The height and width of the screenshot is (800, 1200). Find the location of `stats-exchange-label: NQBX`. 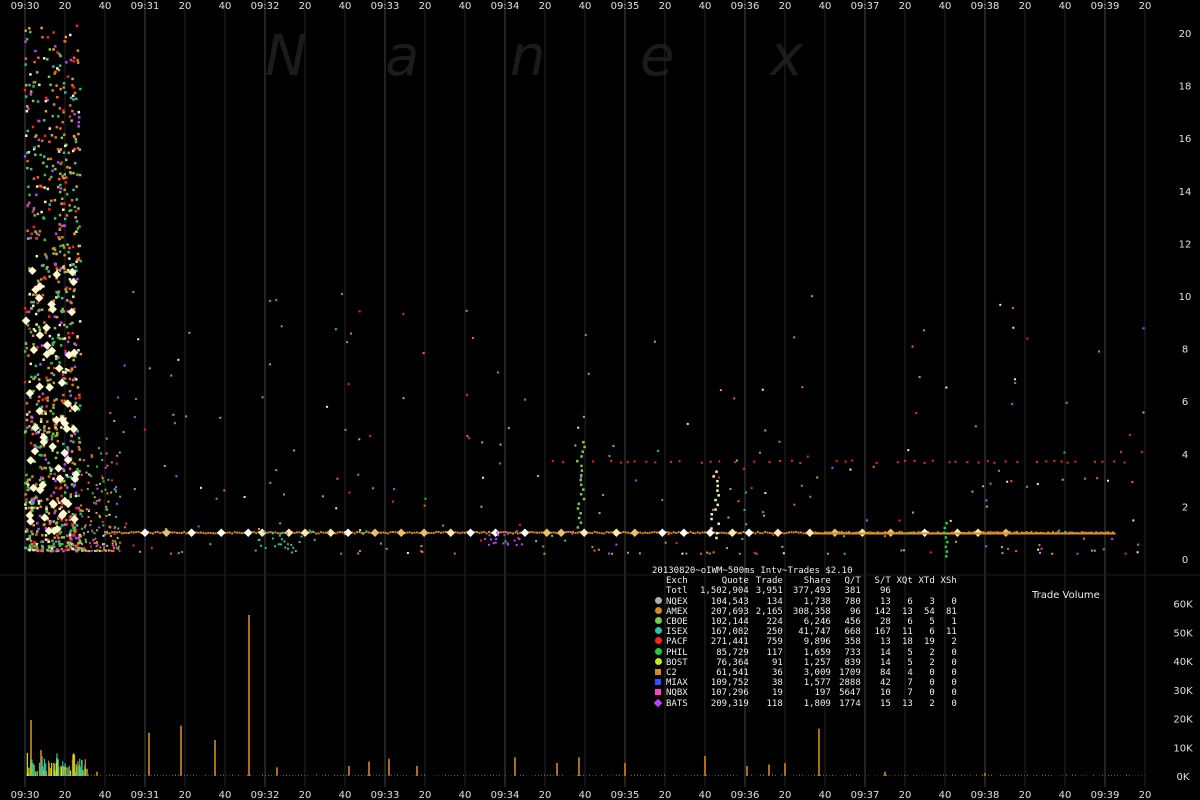

stats-exchange-label: NQBX is located at coordinates (677, 693).